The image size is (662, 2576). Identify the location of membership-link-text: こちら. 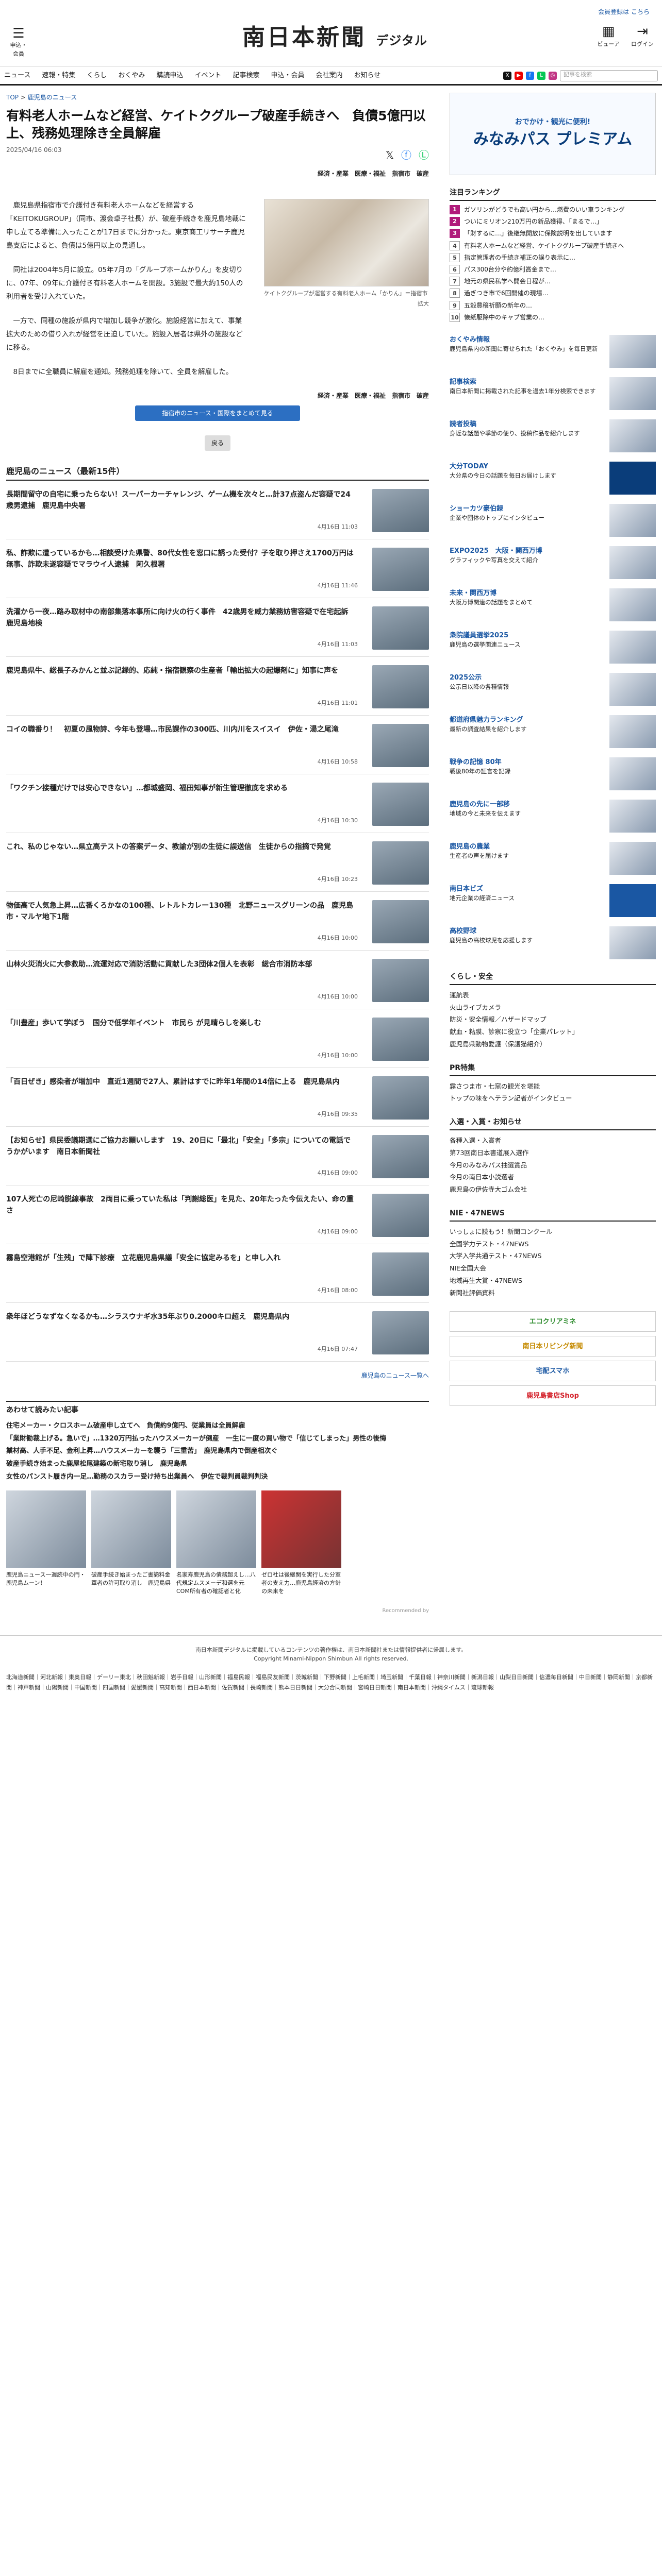
(640, 11).